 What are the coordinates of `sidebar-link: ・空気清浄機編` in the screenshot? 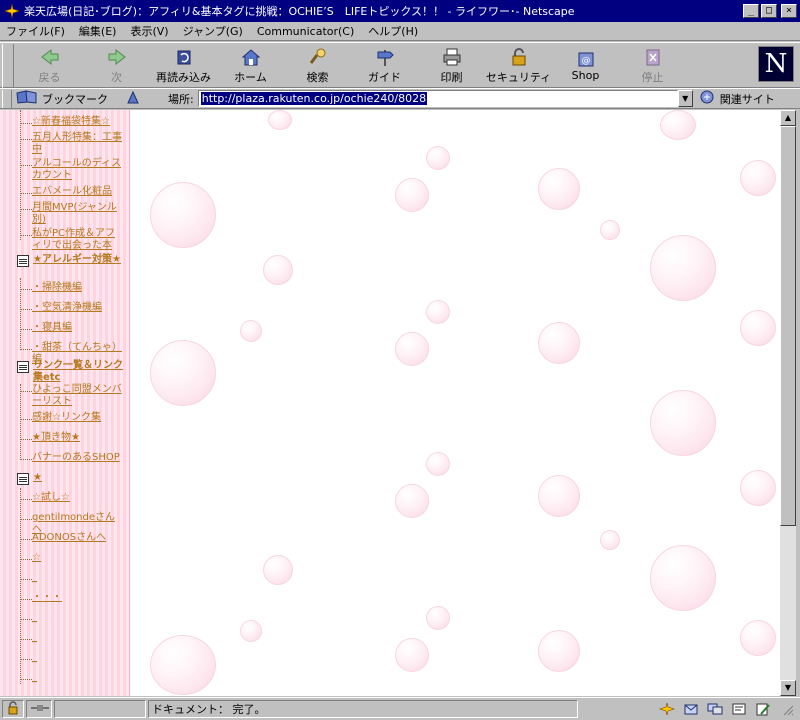 It's located at (72, 308).